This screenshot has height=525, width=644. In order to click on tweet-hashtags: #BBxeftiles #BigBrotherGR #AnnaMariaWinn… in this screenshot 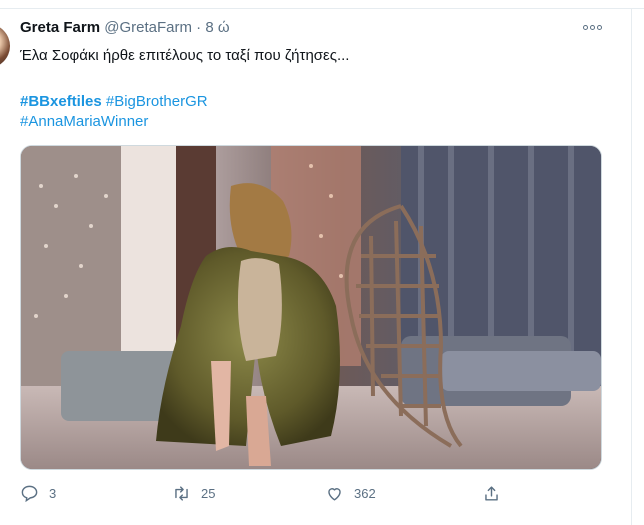, I will do `click(114, 112)`.